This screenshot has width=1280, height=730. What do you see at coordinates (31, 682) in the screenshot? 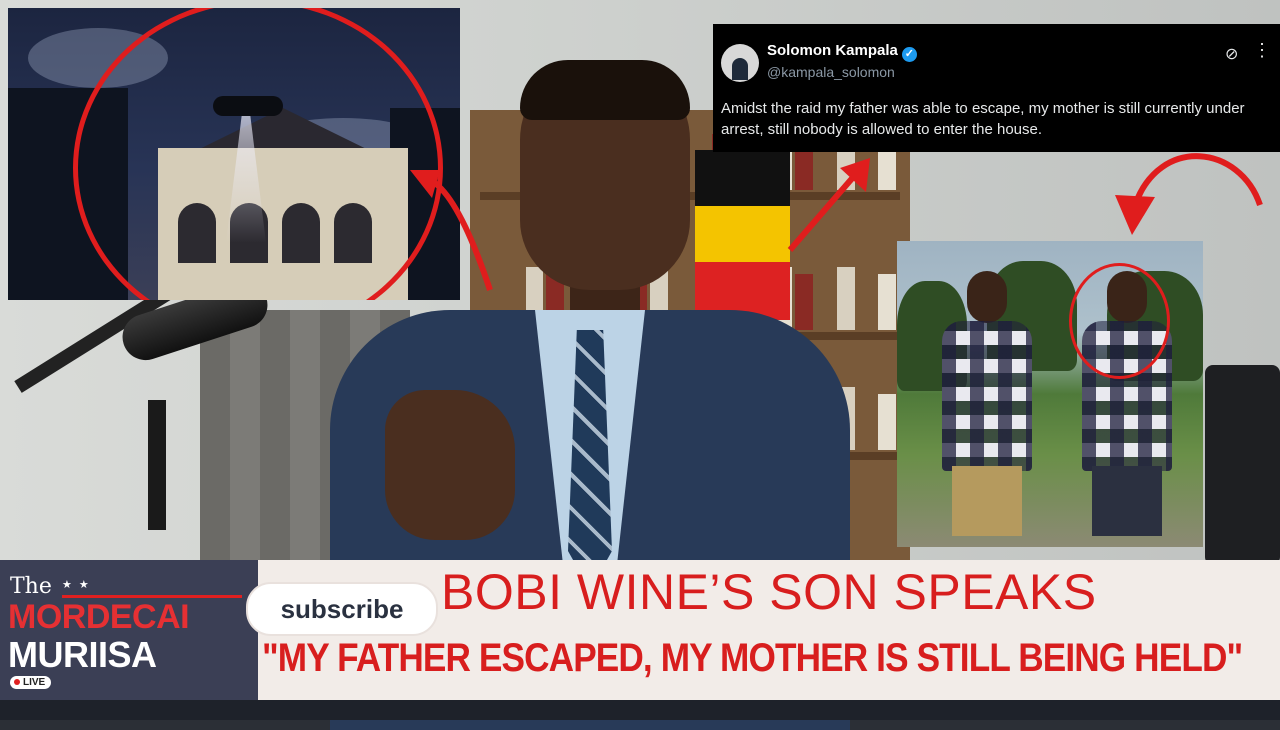
I see `live-badge: LIVE` at bounding box center [31, 682].